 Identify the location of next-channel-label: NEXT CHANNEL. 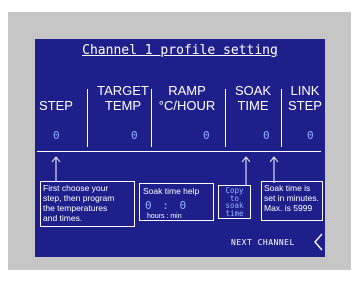
(263, 242).